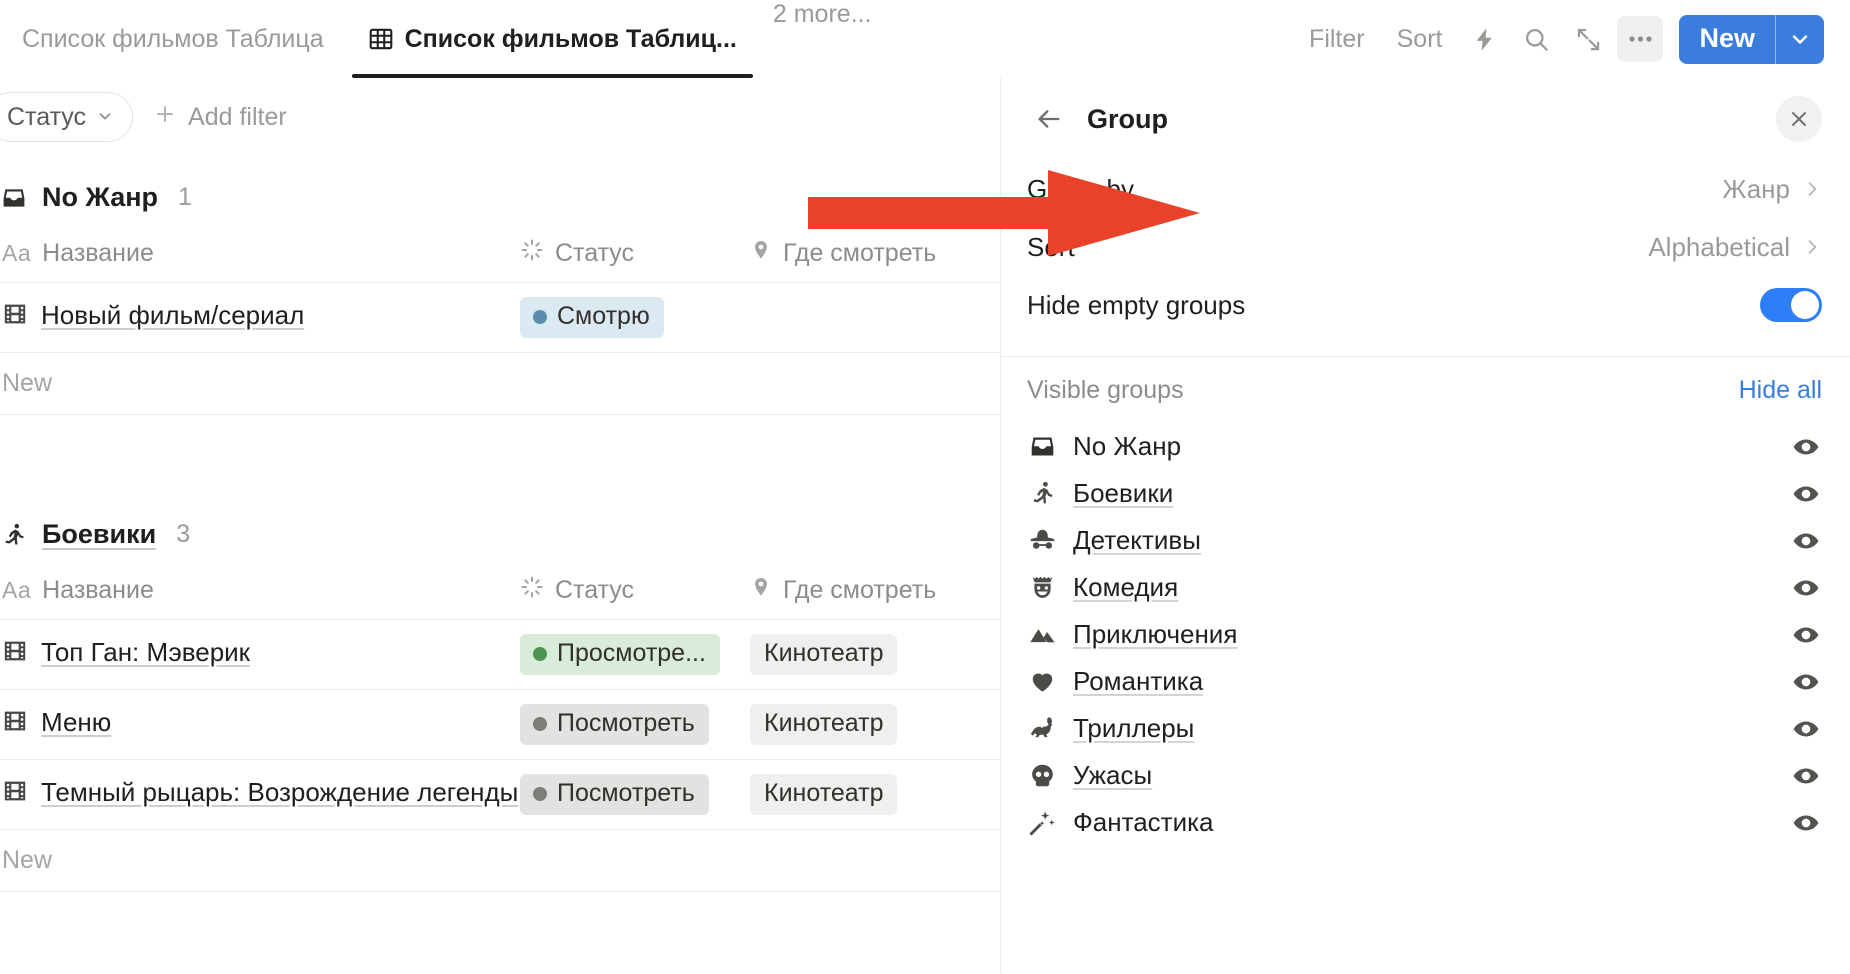 The width and height of the screenshot is (1850, 974). I want to click on search-icon, so click(1536, 39).